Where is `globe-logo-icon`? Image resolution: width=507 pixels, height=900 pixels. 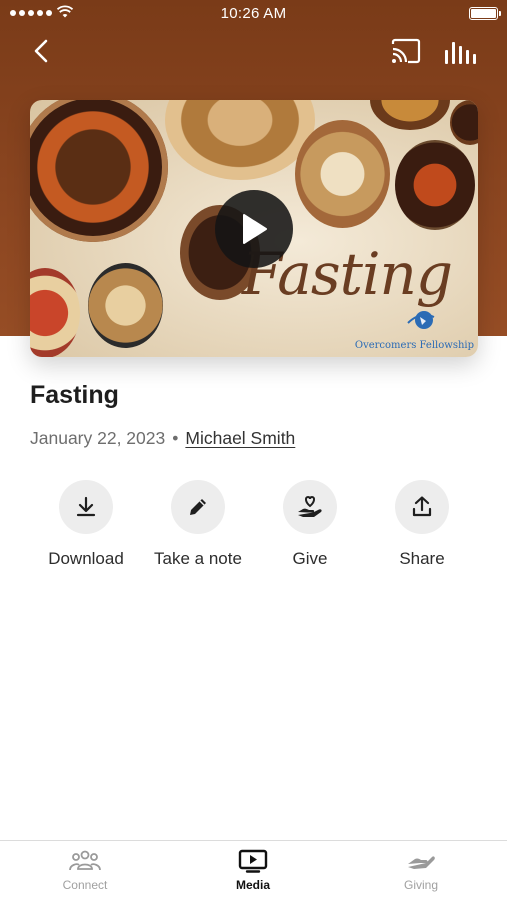
globe-logo-icon is located at coordinates (421, 320).